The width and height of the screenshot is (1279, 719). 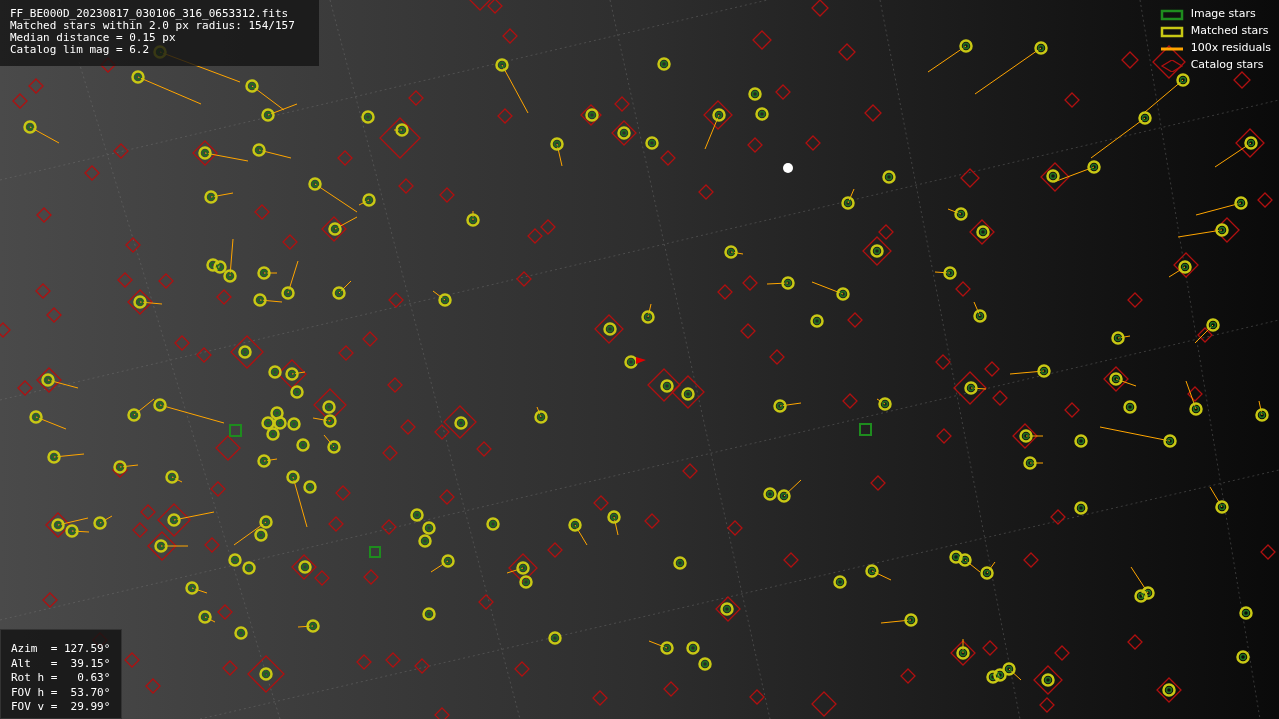 I want to click on legend-label: 100x residuals, so click(x=1230, y=48).